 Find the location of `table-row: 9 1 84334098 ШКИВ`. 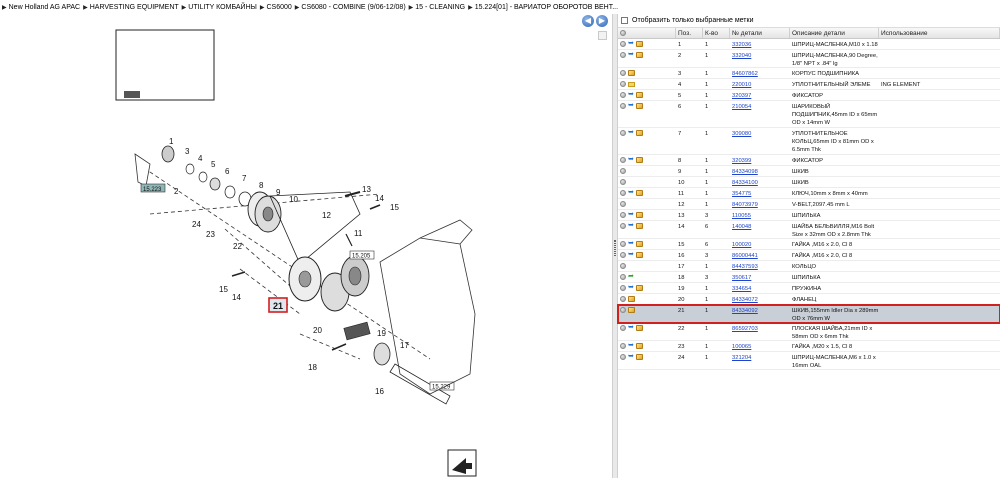

table-row: 9 1 84334098 ШКИВ is located at coordinates (809, 171).